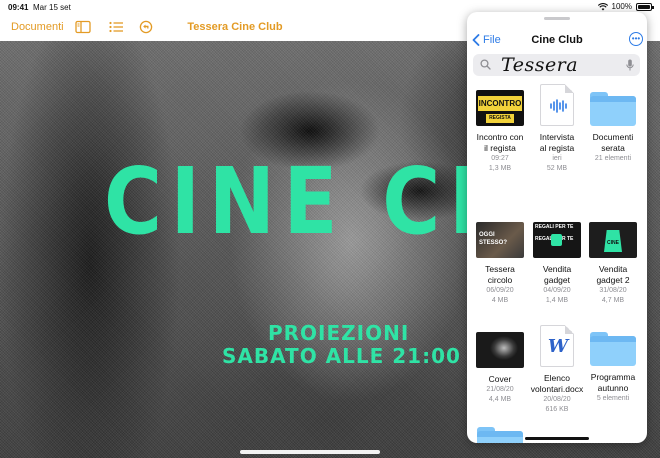 Image resolution: width=660 pixels, height=458 pixels. Describe the element at coordinates (500, 142) in the screenshot. I see `file-name: Incontro con il regista` at that location.